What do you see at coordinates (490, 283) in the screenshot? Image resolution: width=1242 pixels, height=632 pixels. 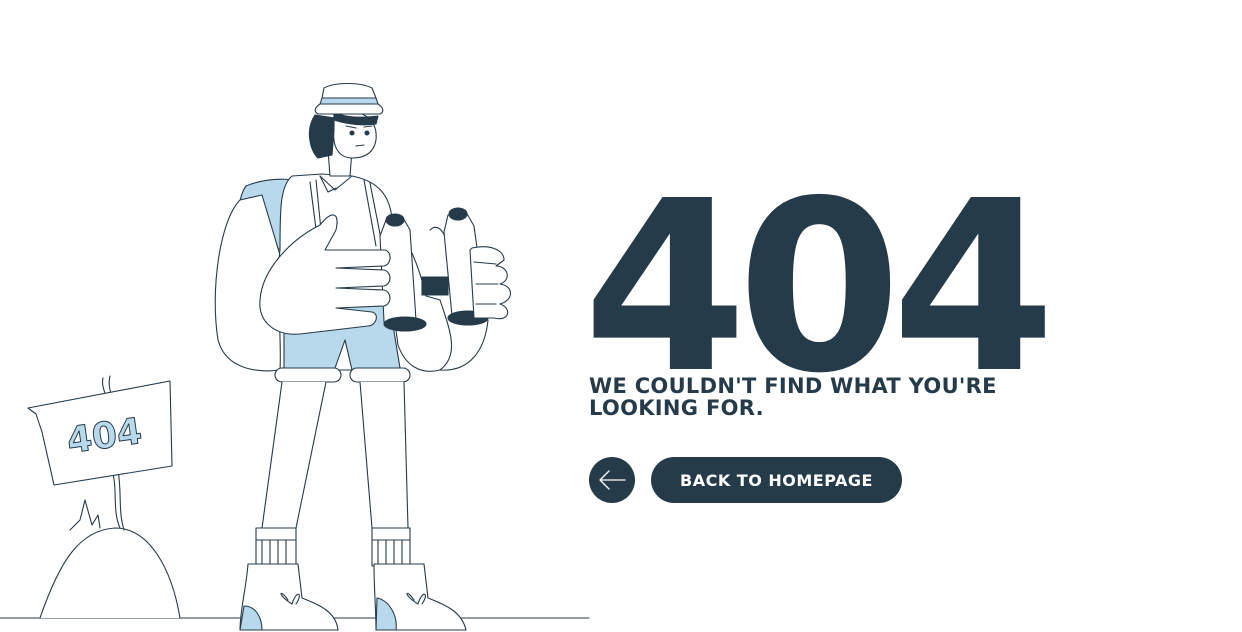 I see `right-hand` at bounding box center [490, 283].